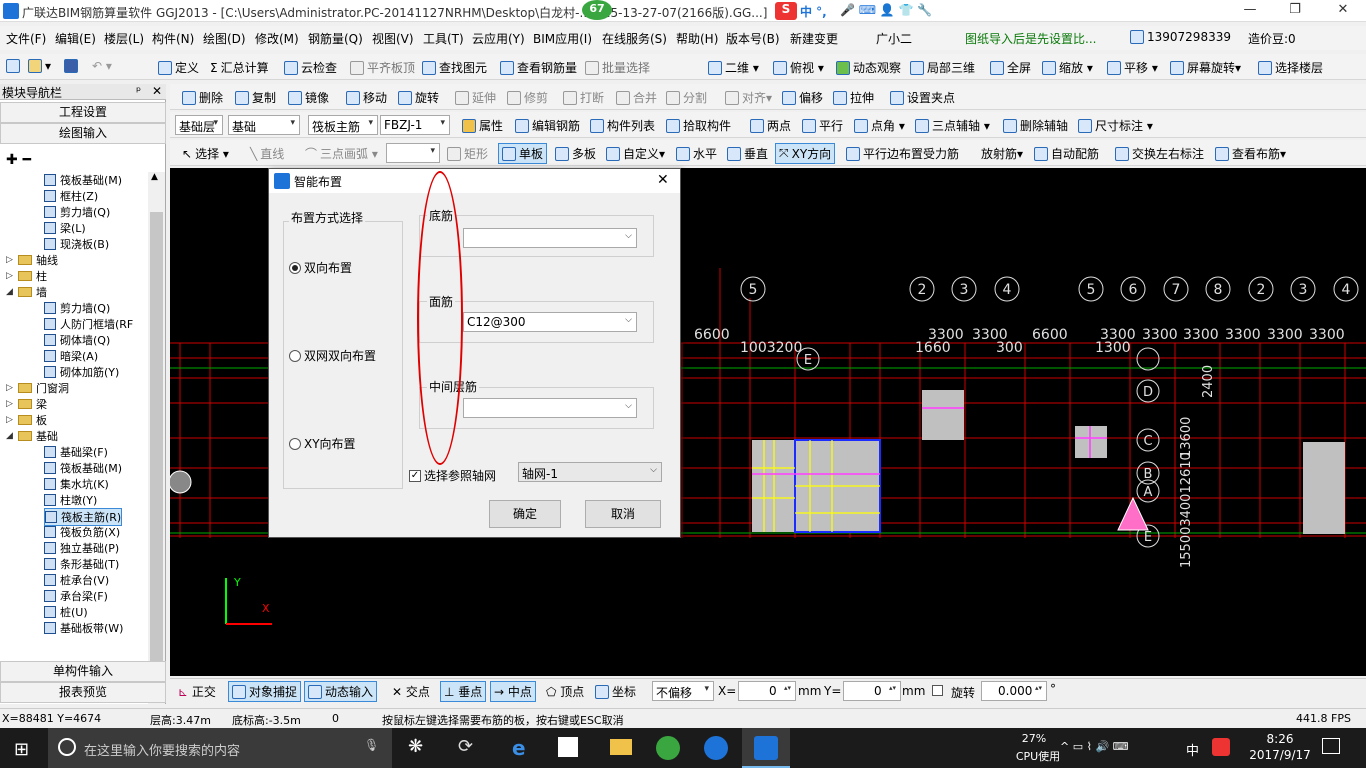 The image size is (1366, 768). What do you see at coordinates (922, 97) in the screenshot?
I see `set-grip-button: 设置夹点` at bounding box center [922, 97].